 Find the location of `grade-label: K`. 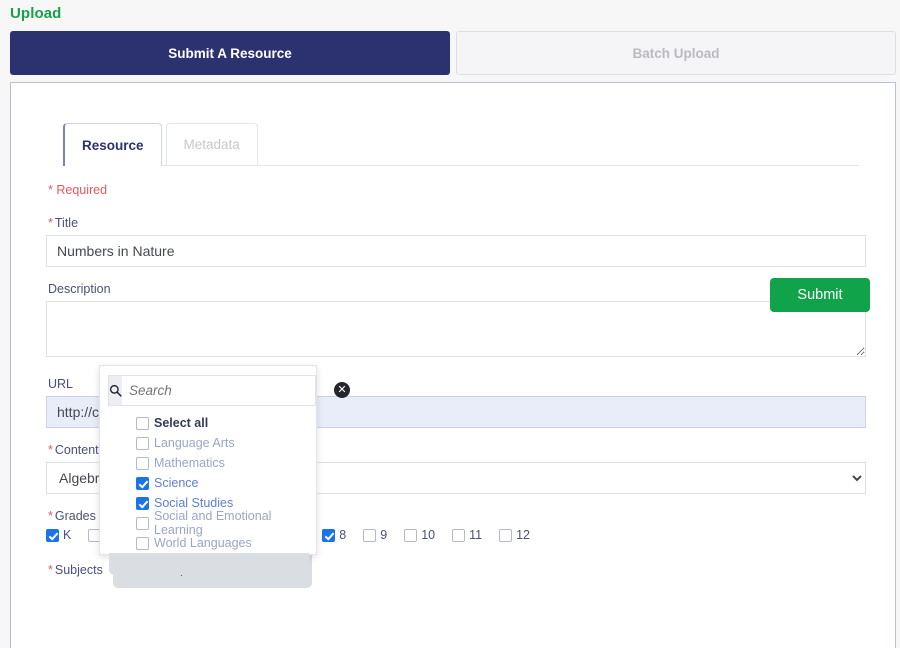

grade-label: K is located at coordinates (67, 535).